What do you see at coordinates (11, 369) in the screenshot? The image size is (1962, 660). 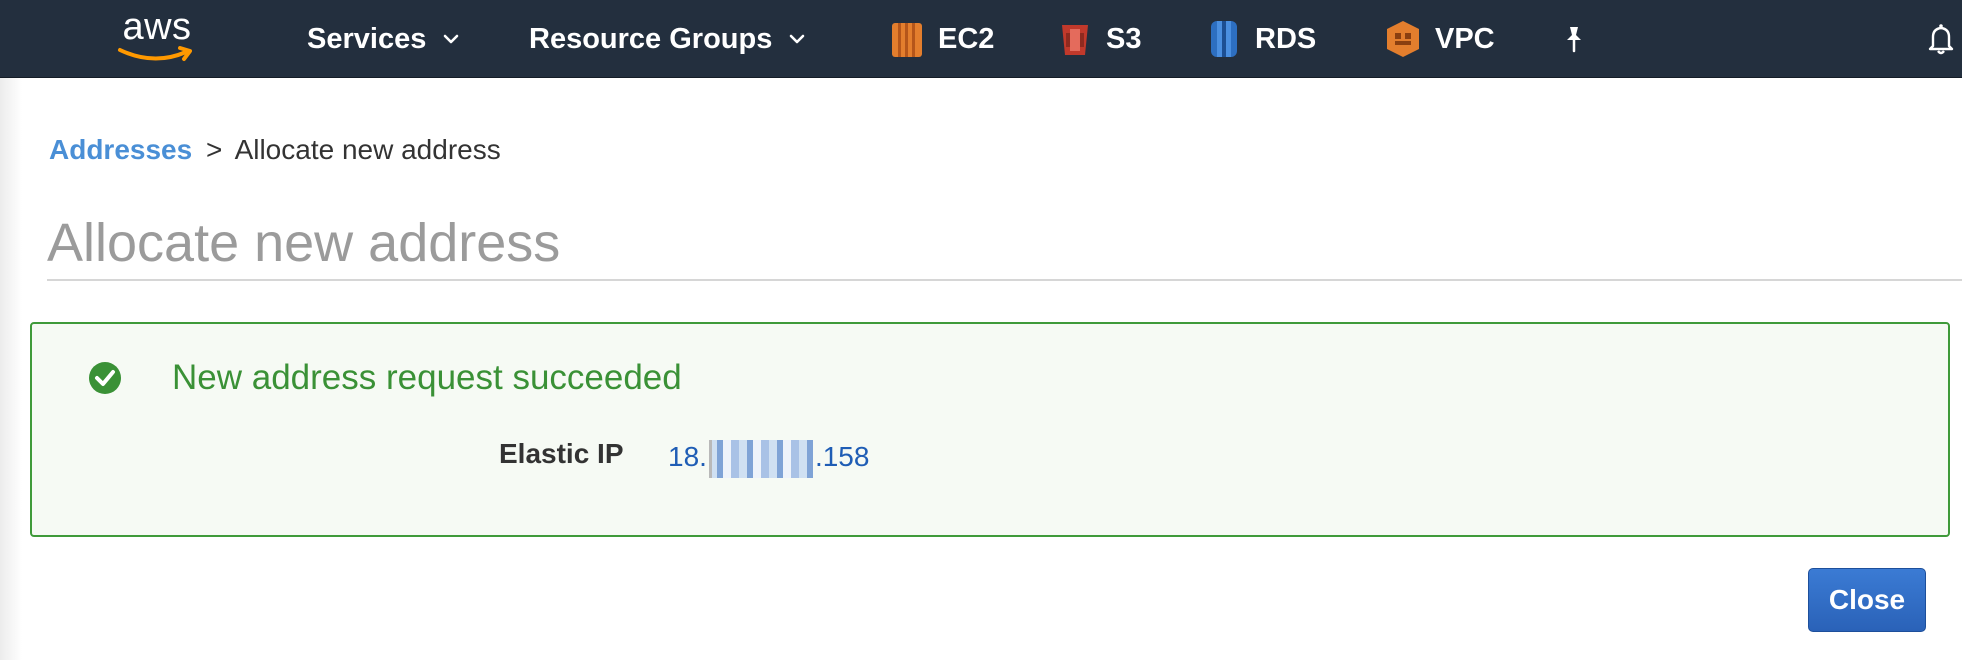 I see `left-panel-edge` at bounding box center [11, 369].